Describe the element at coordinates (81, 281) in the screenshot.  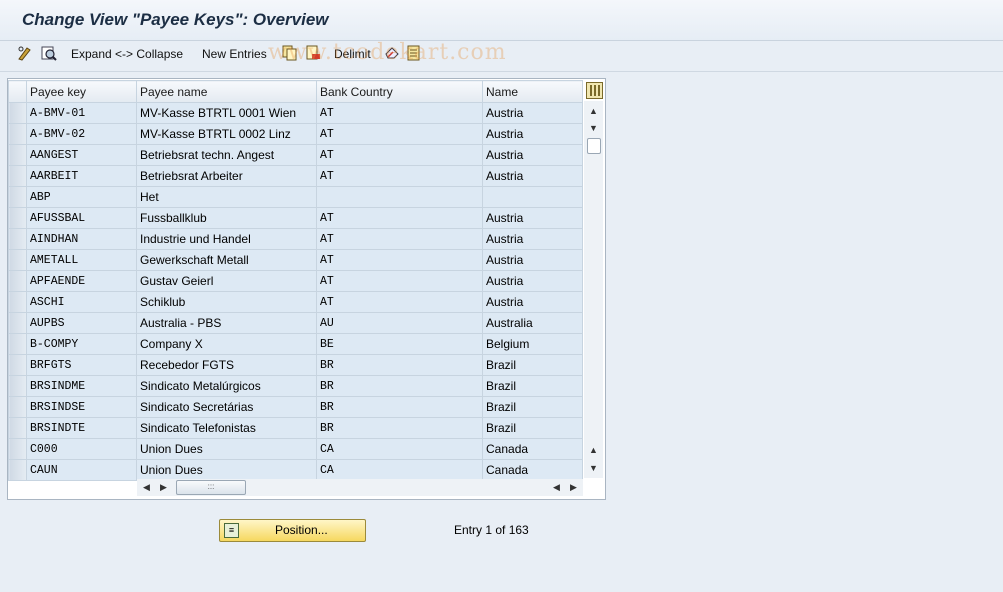
I see `payee-key-cell: APFAENDE` at that location.